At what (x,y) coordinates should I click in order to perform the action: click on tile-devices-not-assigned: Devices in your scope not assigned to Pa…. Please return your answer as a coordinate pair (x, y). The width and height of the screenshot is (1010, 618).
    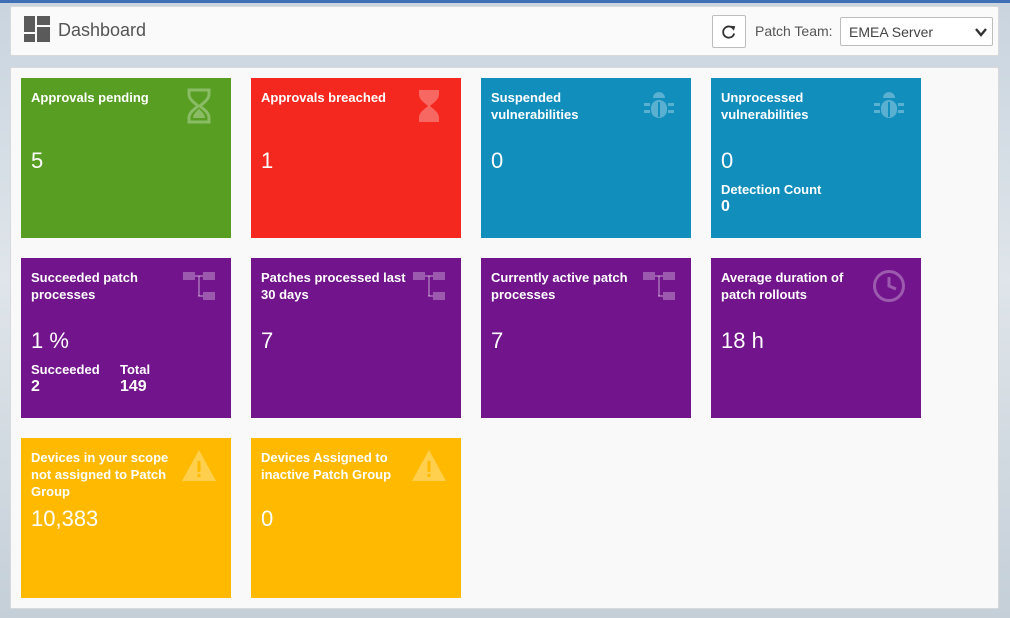
    Looking at the image, I should click on (126, 518).